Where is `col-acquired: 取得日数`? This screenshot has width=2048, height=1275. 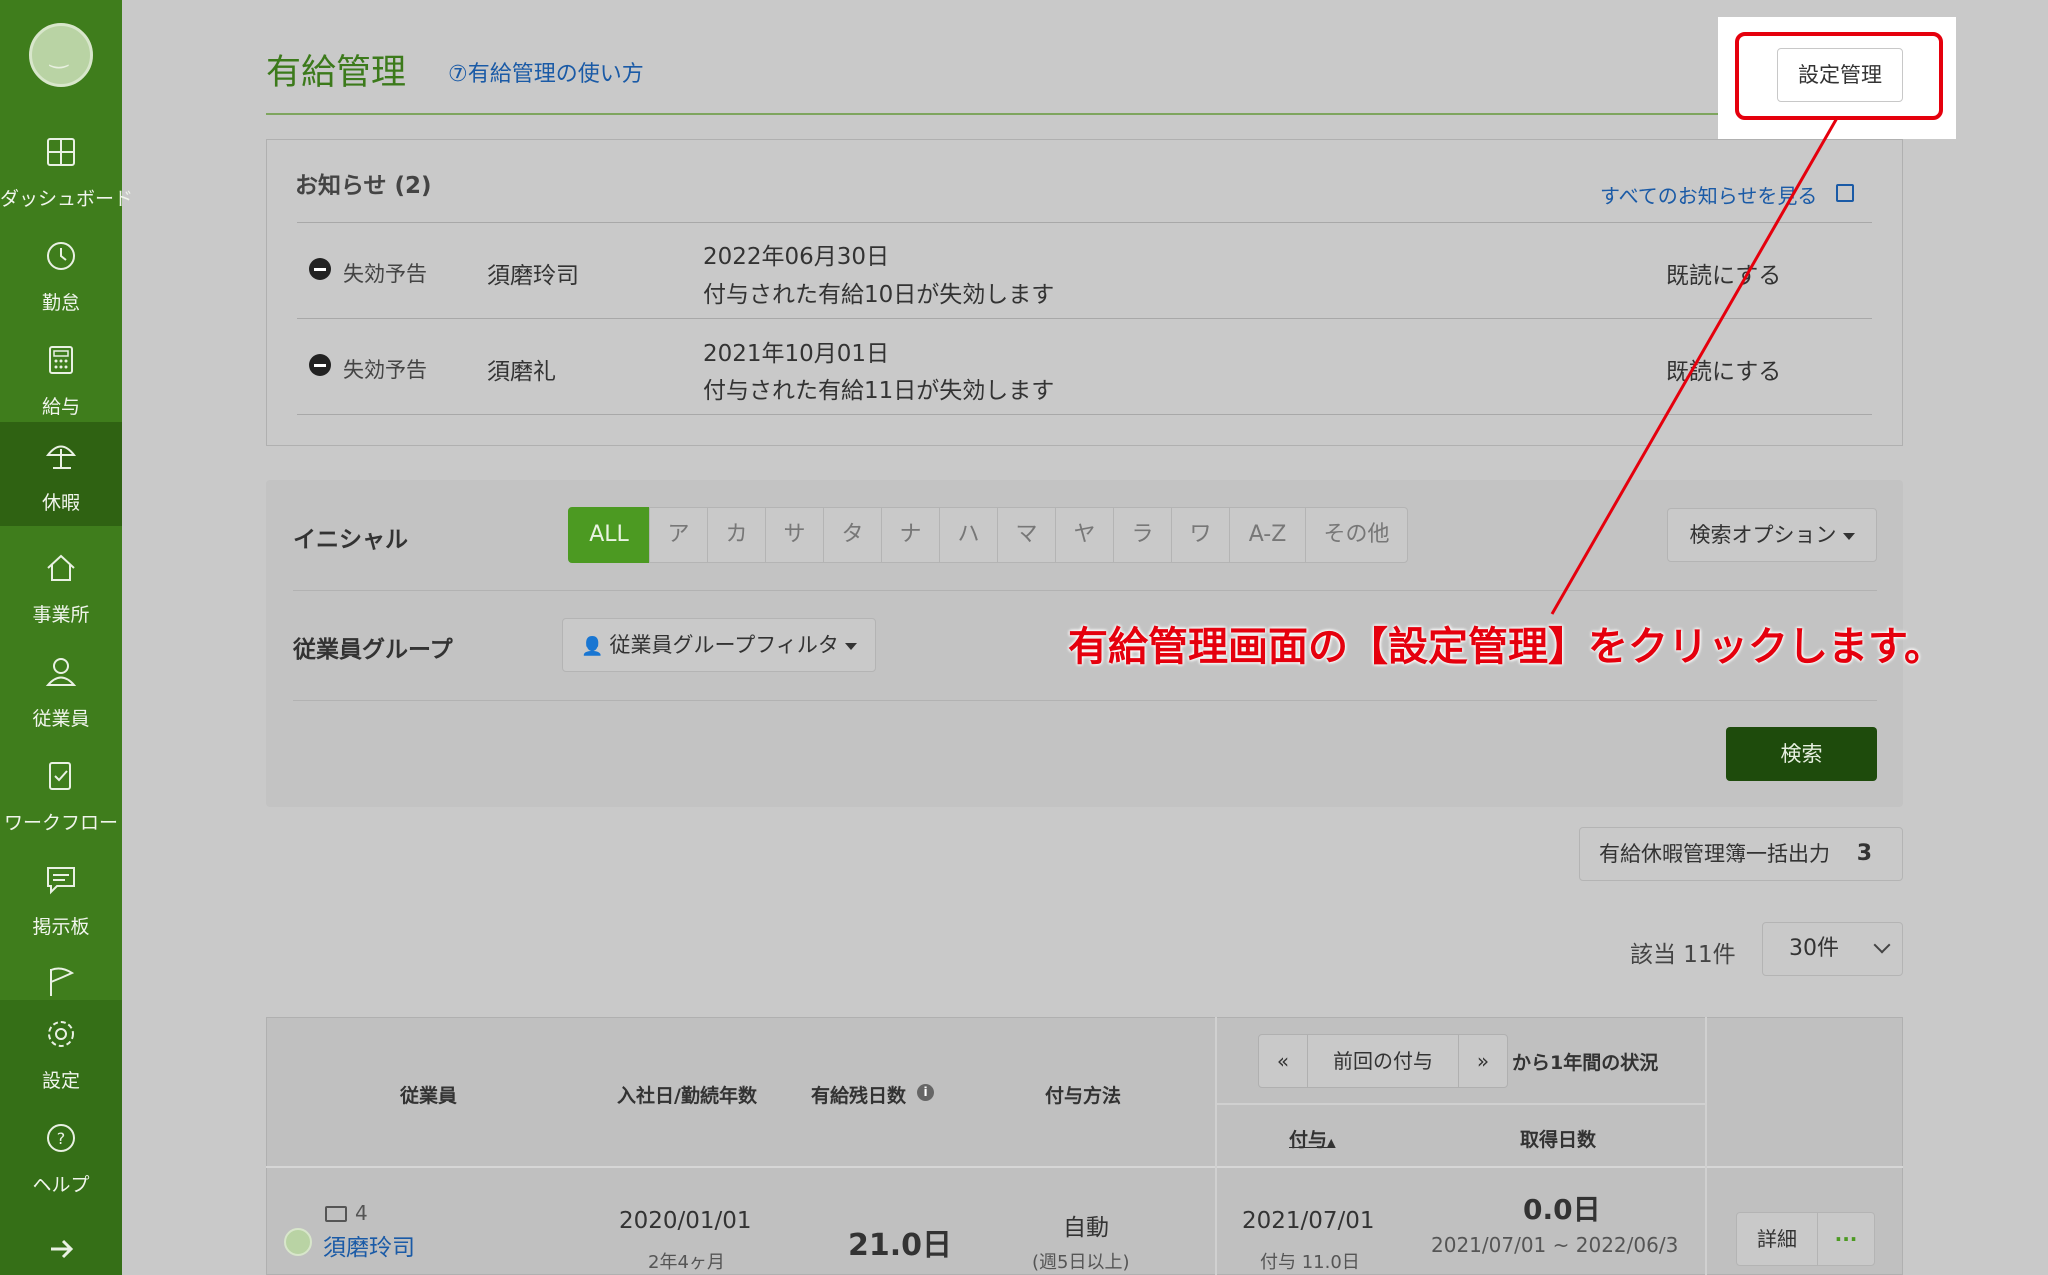
col-acquired: 取得日数 is located at coordinates (1558, 1140).